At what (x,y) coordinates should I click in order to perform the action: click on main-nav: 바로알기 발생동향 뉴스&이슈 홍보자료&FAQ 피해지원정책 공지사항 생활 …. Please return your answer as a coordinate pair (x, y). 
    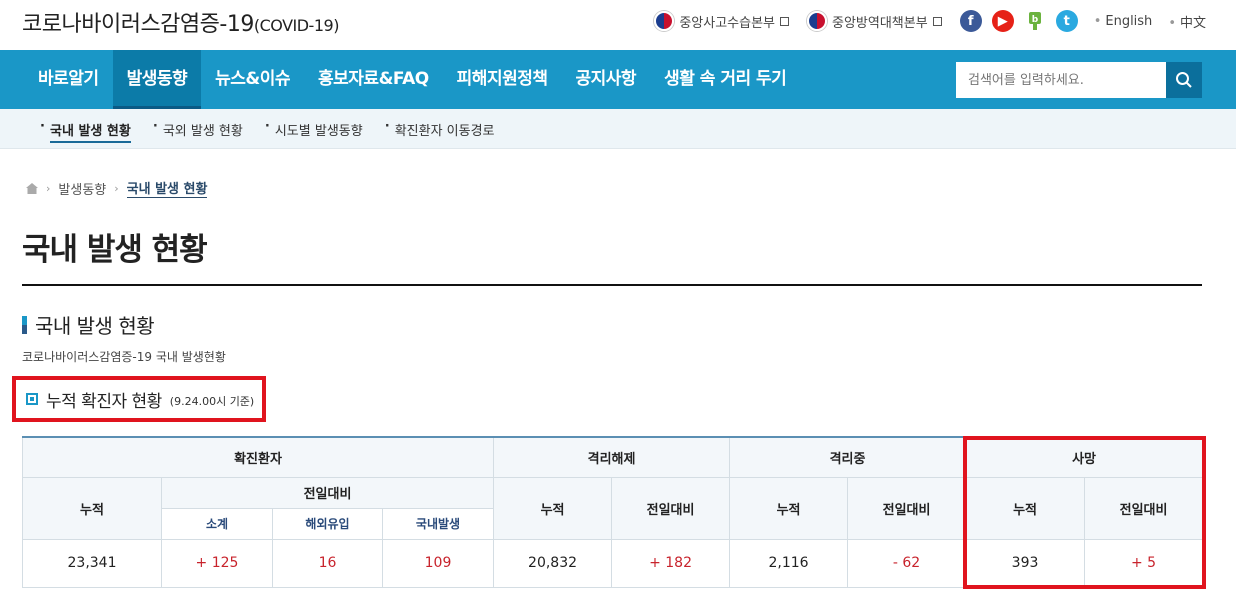
    Looking at the image, I should click on (618, 79).